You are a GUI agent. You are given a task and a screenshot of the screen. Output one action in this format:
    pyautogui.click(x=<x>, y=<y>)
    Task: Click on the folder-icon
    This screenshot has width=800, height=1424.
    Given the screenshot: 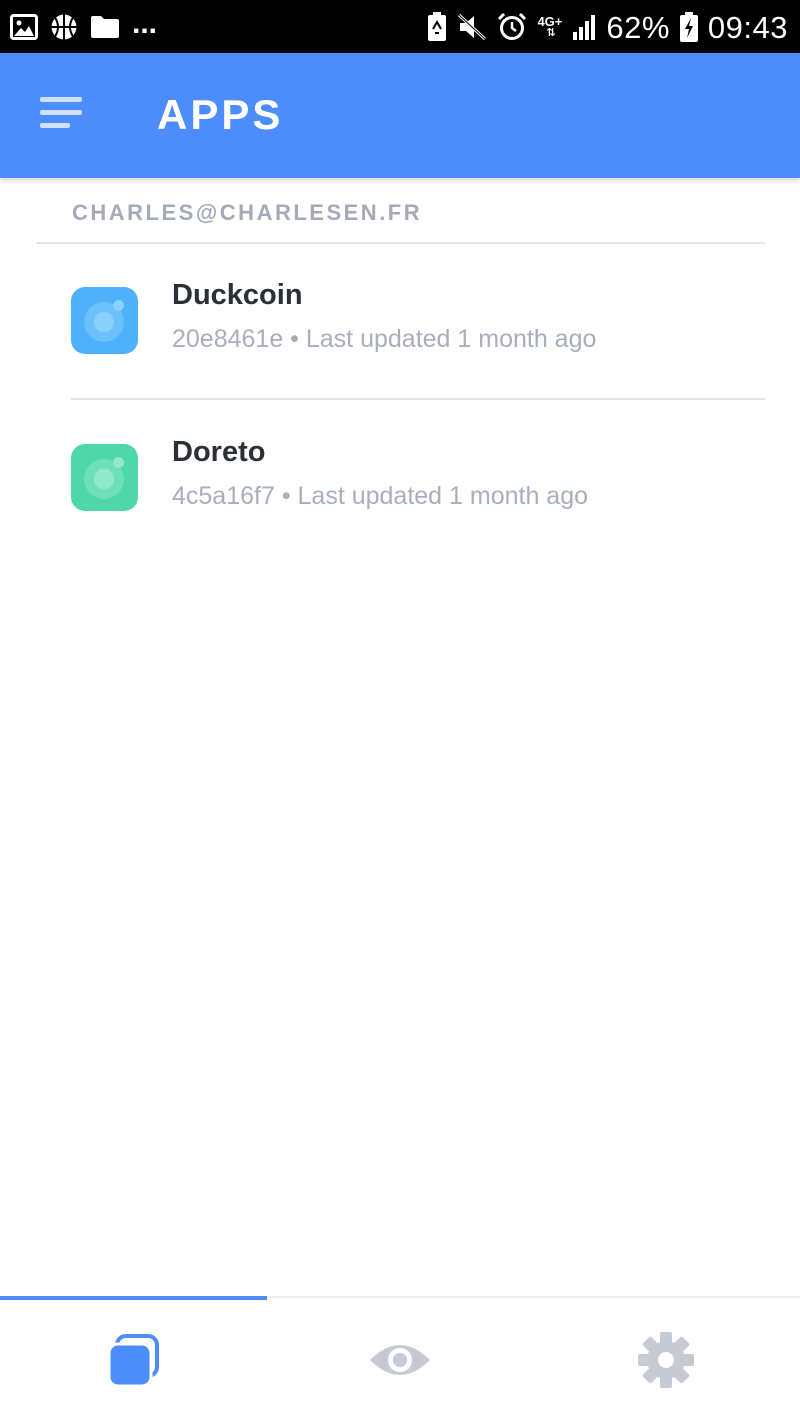 What is the action you would take?
    pyautogui.click(x=105, y=27)
    